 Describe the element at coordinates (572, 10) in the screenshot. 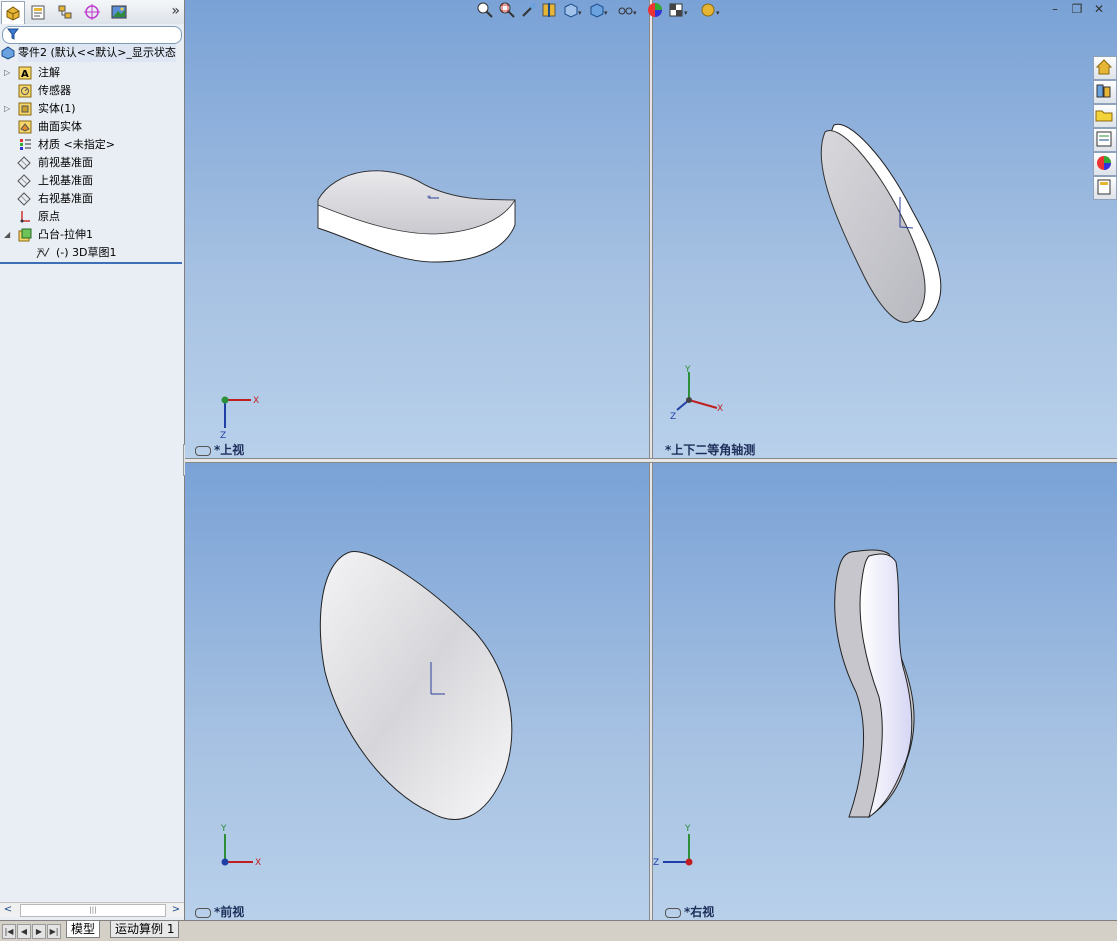

I see `view-orientation-icon: ▾` at that location.